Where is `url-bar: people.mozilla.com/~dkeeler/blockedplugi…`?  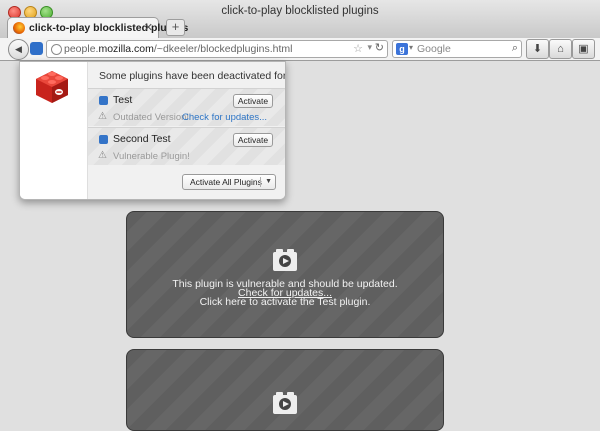 url-bar: people.mozilla.com/~dkeeler/blockedplugi… is located at coordinates (217, 49).